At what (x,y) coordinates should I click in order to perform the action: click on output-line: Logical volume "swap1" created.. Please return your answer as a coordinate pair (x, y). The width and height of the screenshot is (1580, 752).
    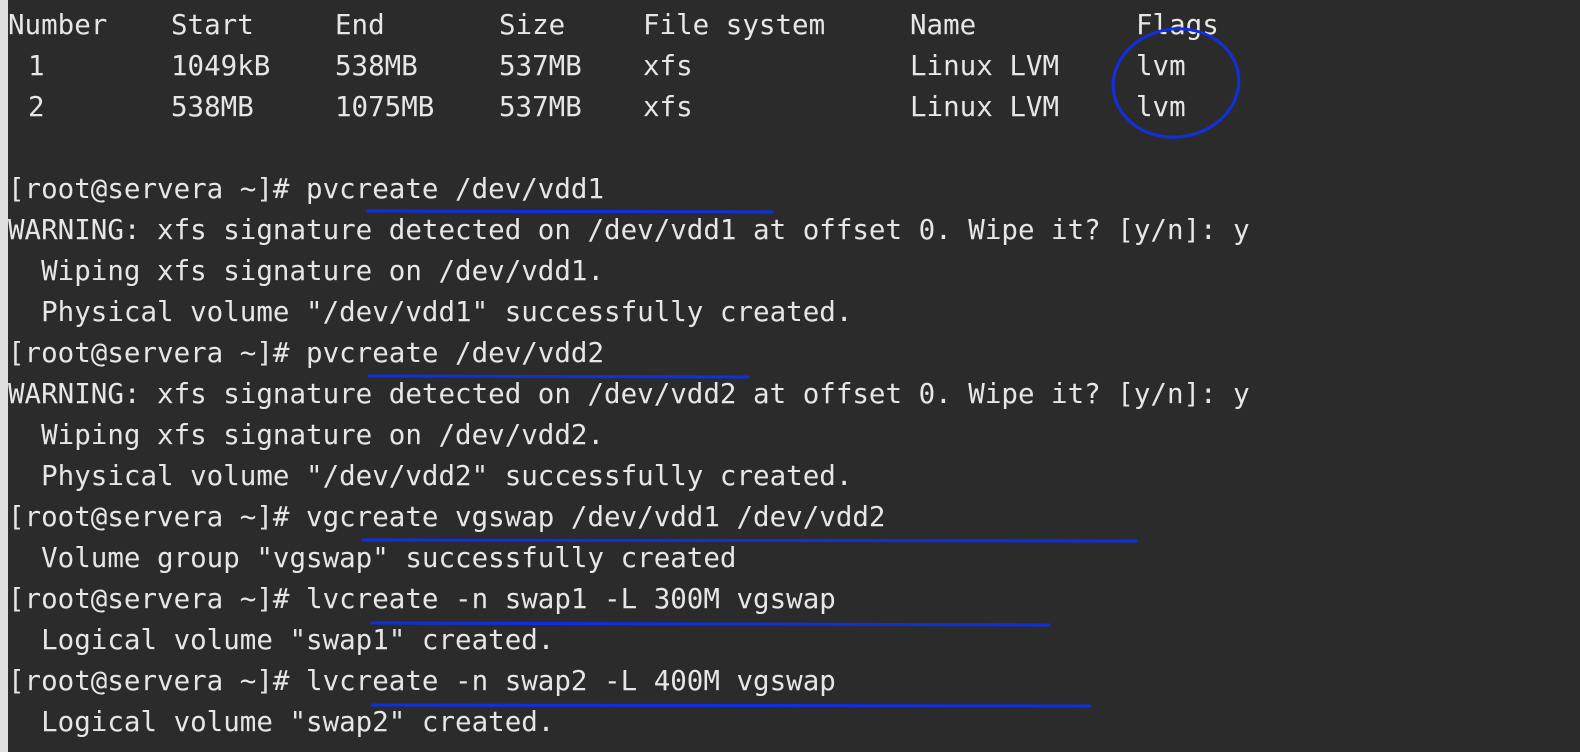
    Looking at the image, I should click on (281, 640).